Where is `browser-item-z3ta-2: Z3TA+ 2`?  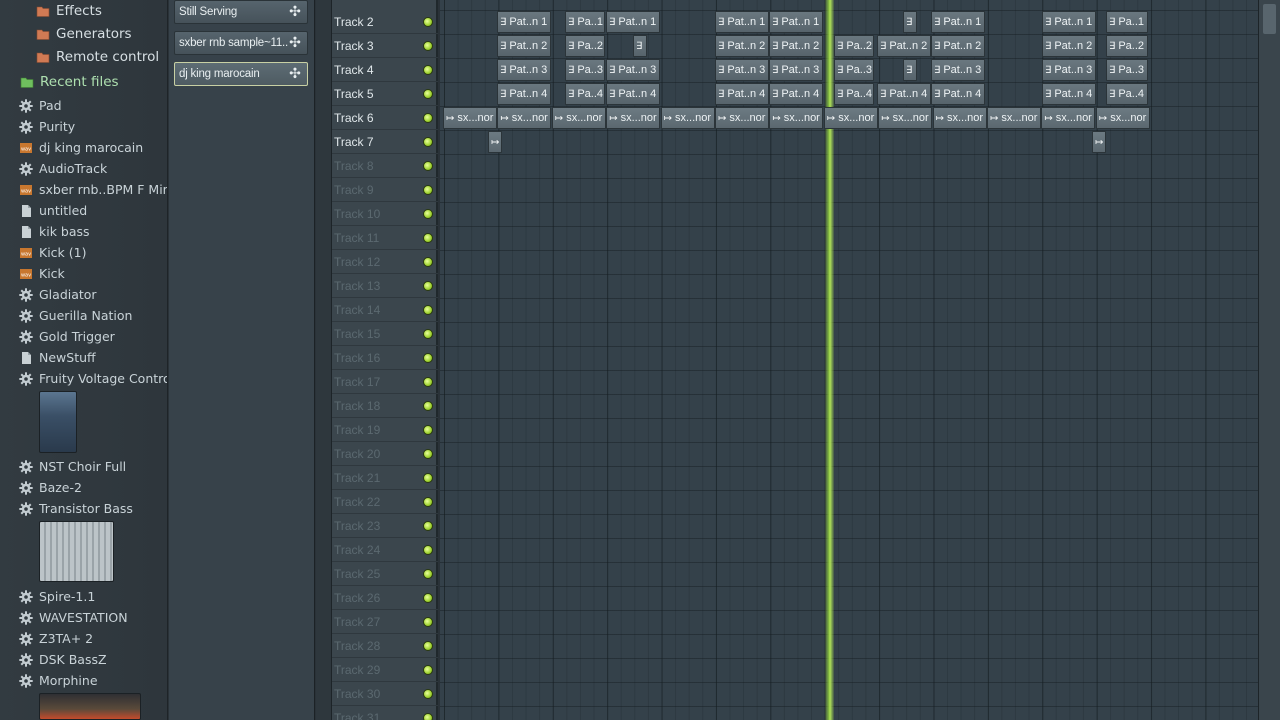 browser-item-z3ta-2: Z3TA+ 2 is located at coordinates (83, 638).